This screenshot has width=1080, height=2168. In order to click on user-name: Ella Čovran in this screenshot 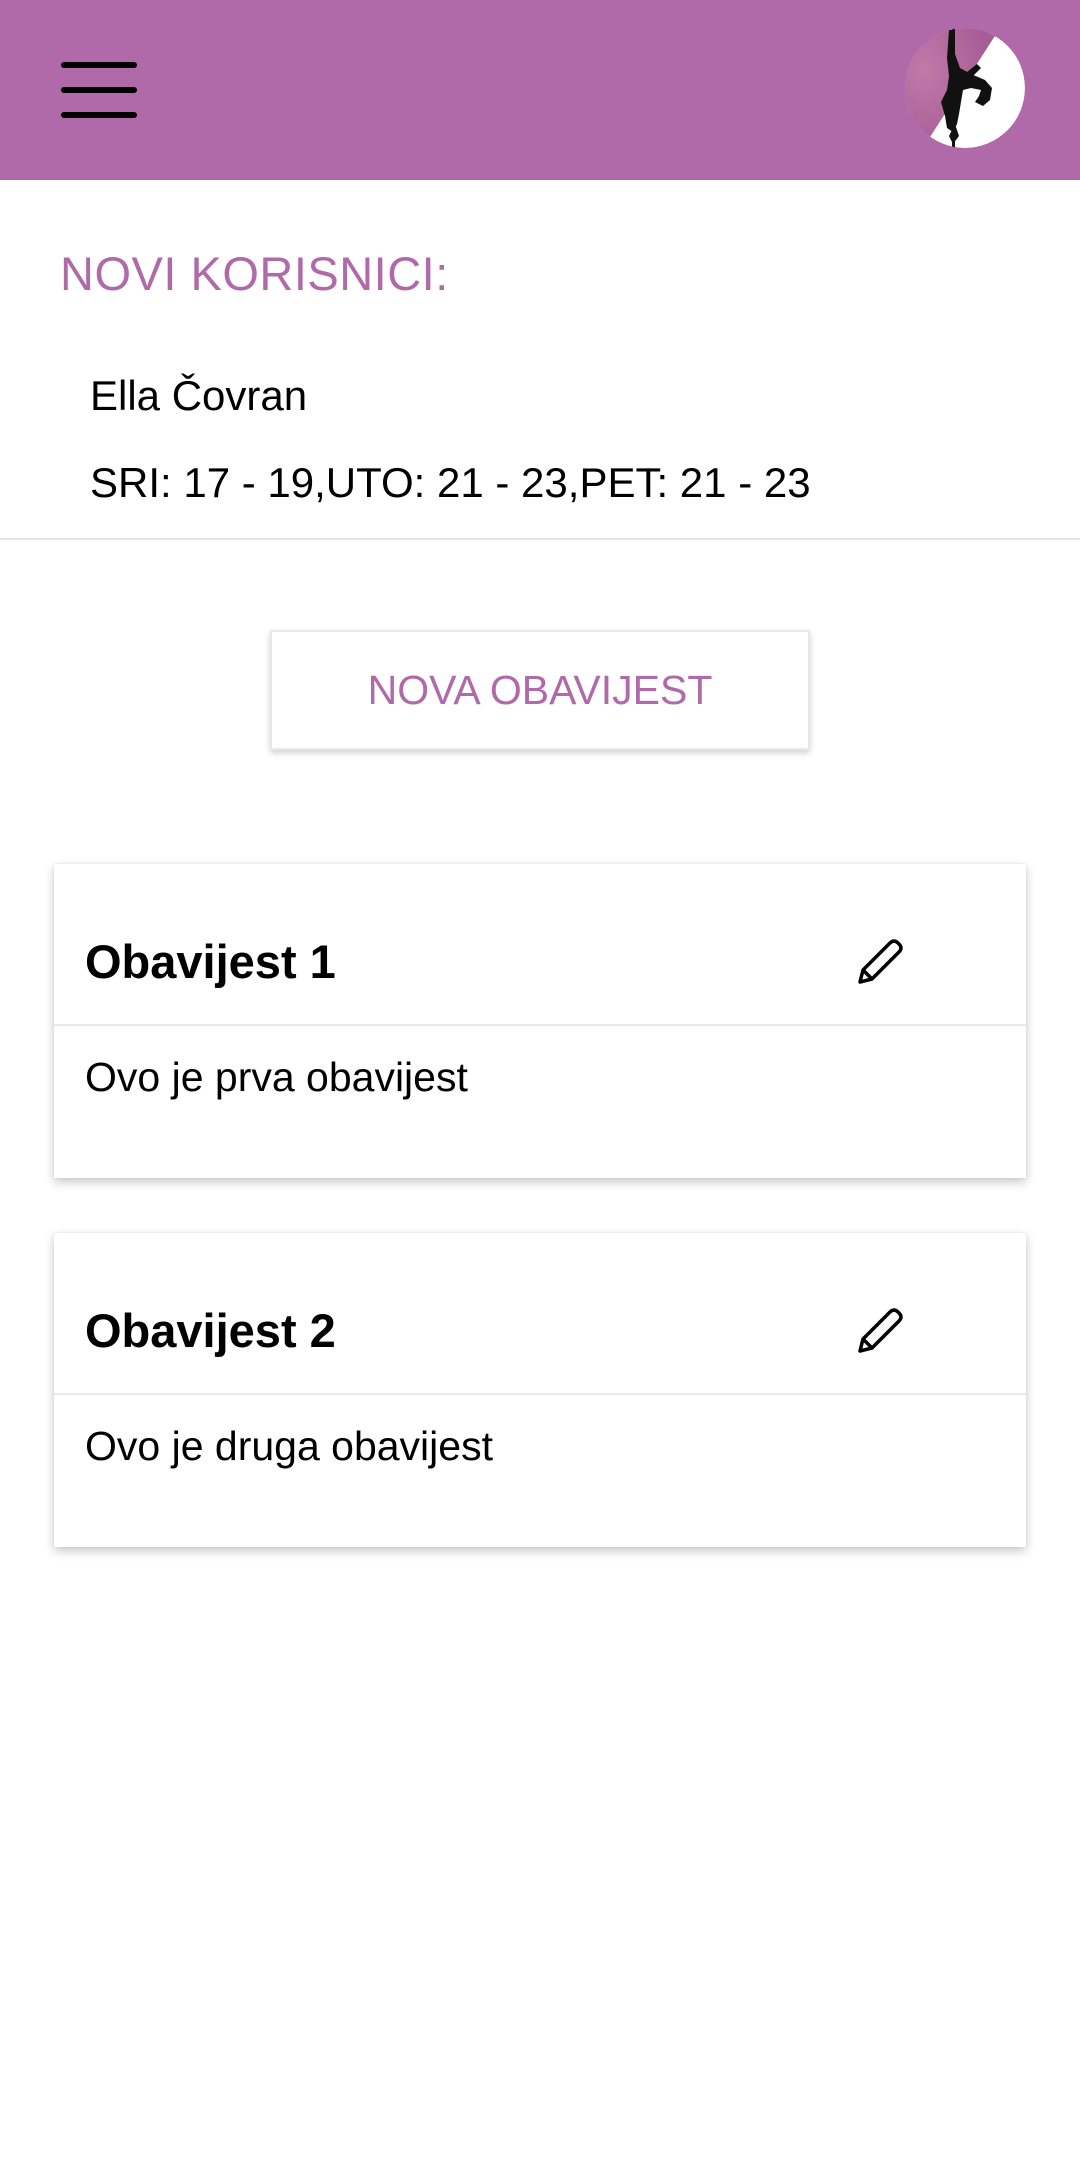, I will do `click(199, 395)`.